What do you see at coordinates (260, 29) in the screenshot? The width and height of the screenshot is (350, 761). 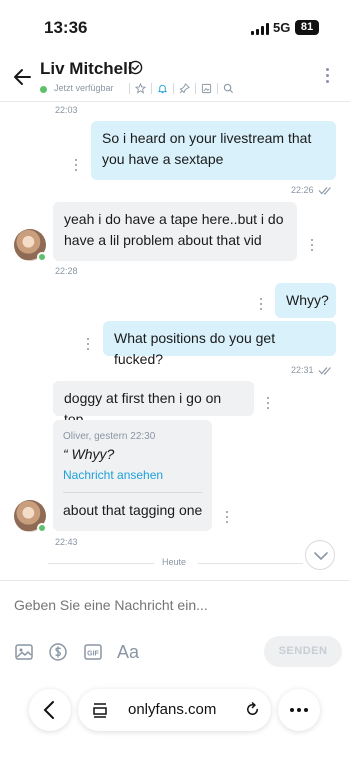 I see `signal-icon` at bounding box center [260, 29].